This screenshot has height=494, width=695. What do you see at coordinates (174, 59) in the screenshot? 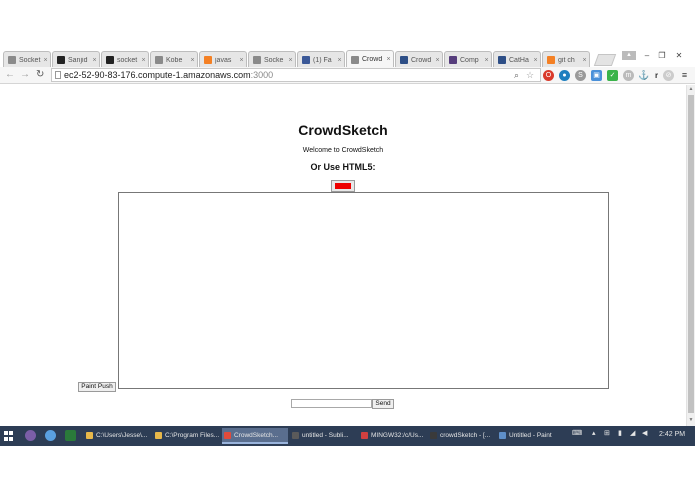
I see `browser-tab: Kobe ×` at bounding box center [174, 59].